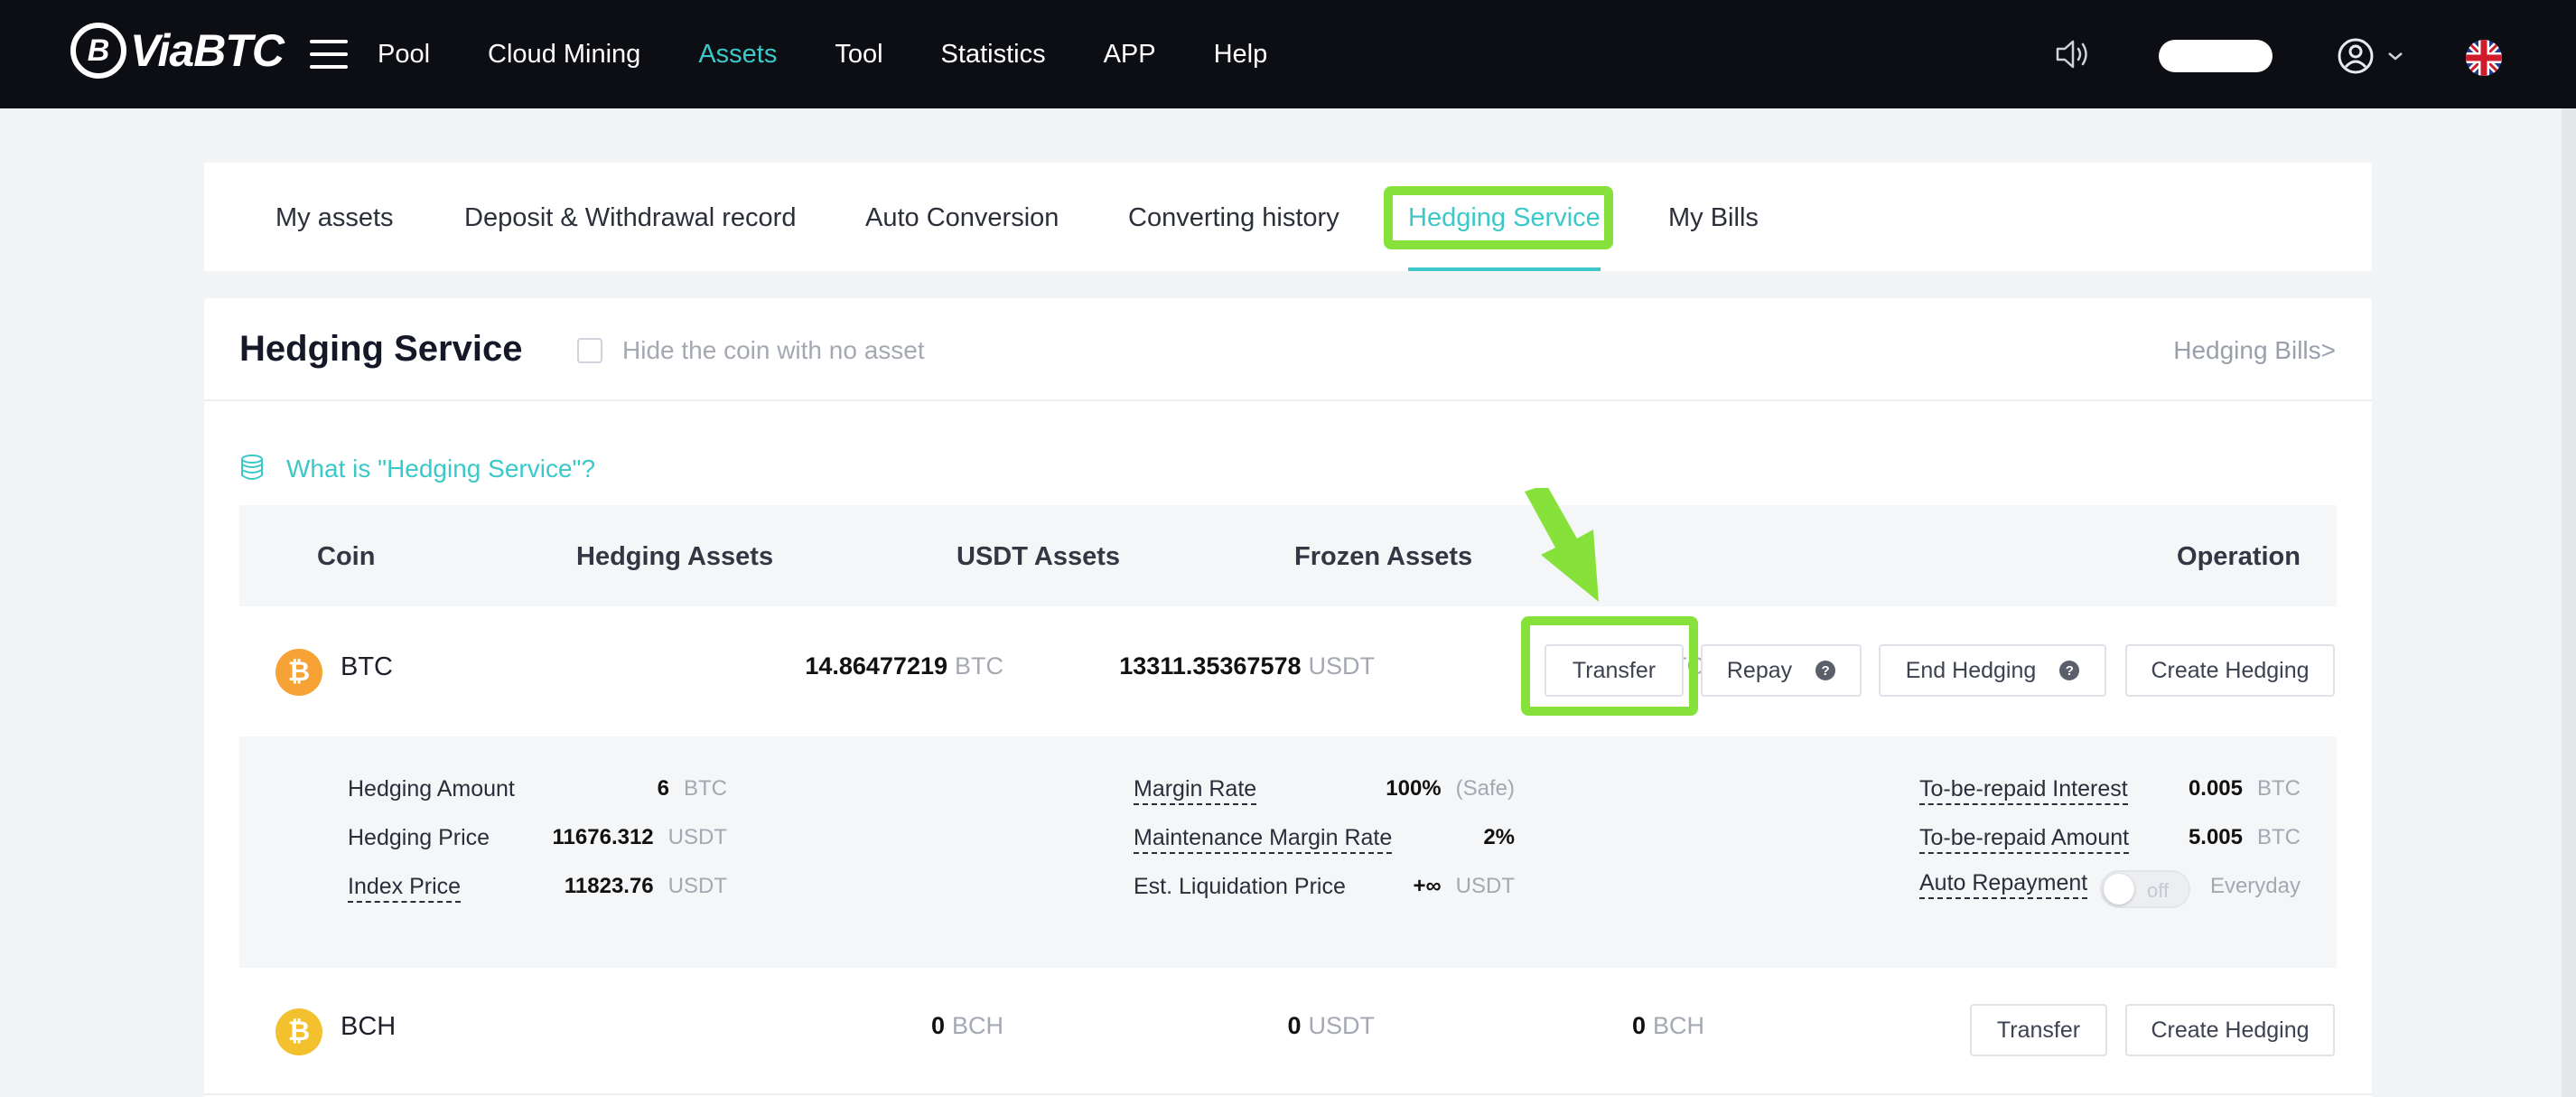 The image size is (2576, 1097). Describe the element at coordinates (98, 51) in the screenshot. I see `viabtc-logo-icon: B` at that location.